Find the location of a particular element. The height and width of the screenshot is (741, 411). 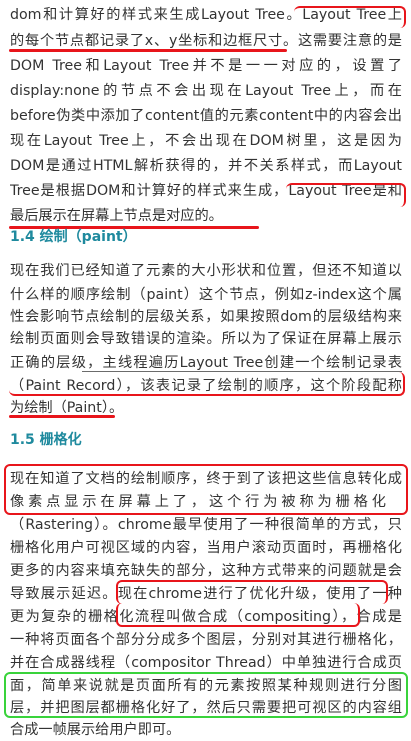

intro-line-4: display:none的节点不会出现在Layout Tree上，而在 is located at coordinates (206, 91).